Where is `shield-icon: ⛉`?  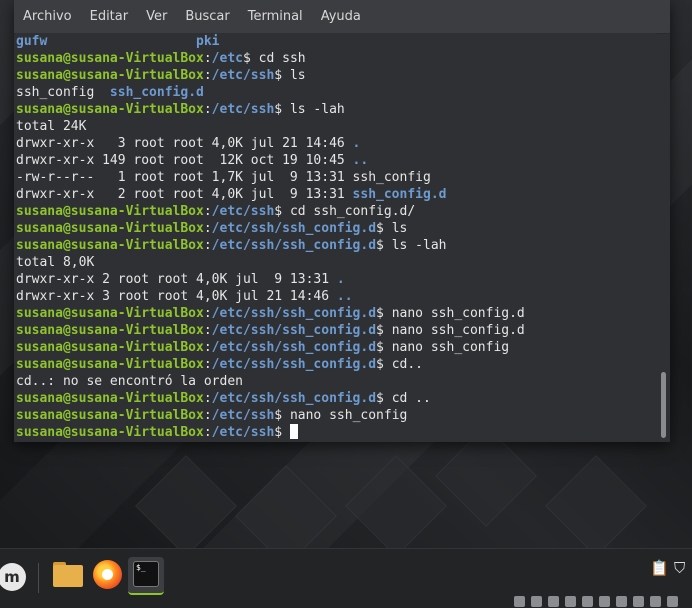
shield-icon: ⛉ is located at coordinates (679, 568).